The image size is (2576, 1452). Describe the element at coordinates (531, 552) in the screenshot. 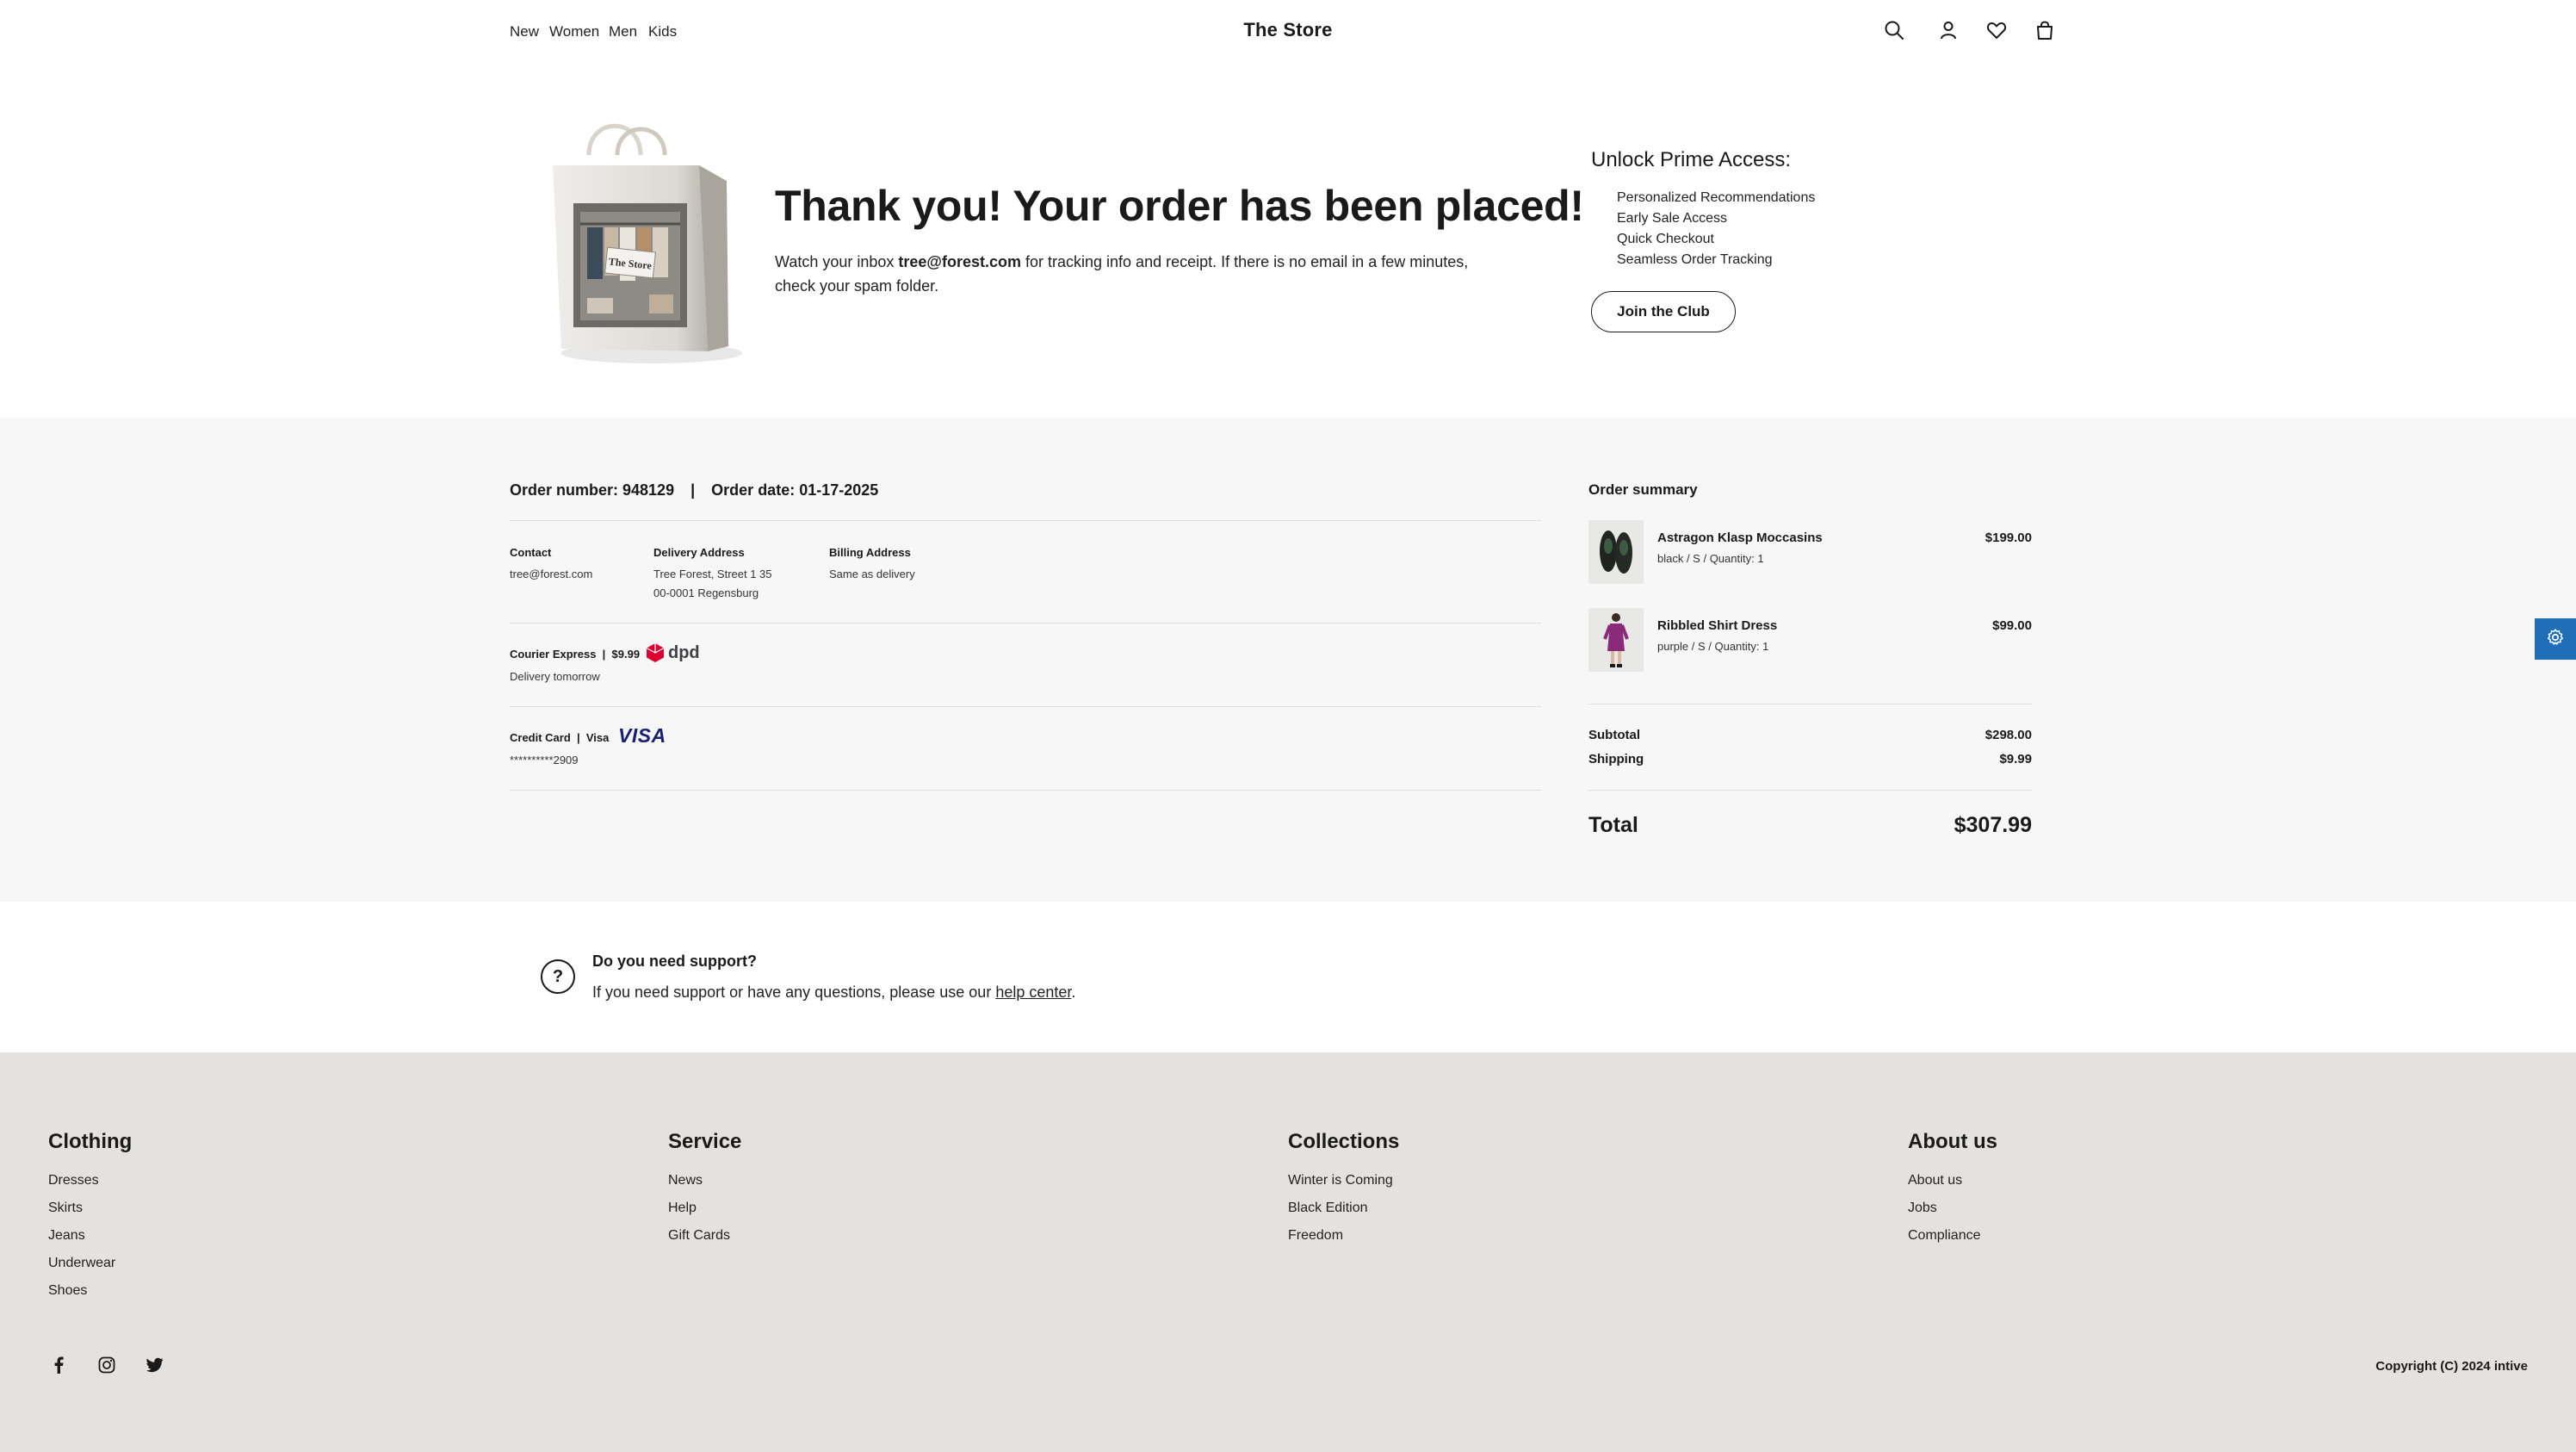

I see `contact-label: Contact` at that location.